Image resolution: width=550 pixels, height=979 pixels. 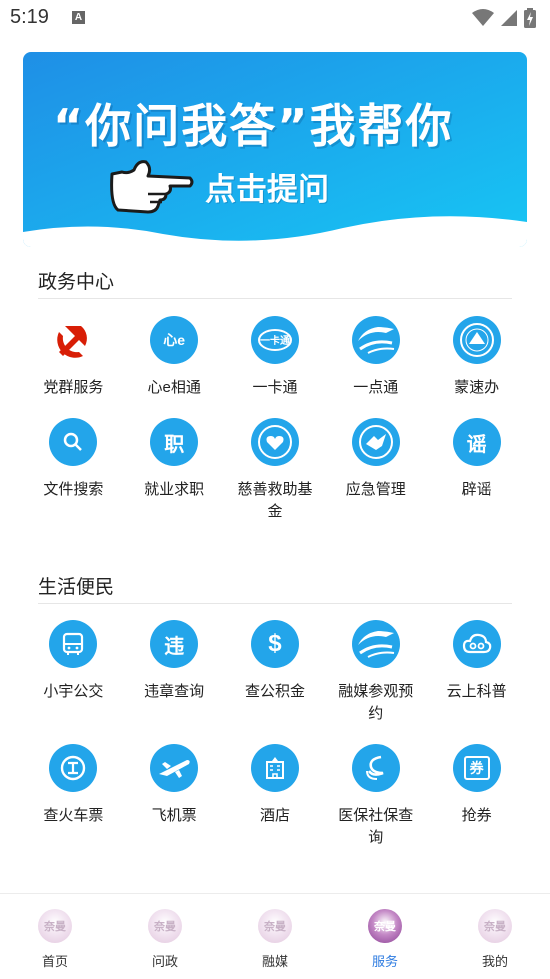 I want to click on bottom-tab-bar: 奈曼 首页 奈曼 问政 奈曼 融媒 奈曼 服务 奈曼 我的, so click(x=275, y=936).